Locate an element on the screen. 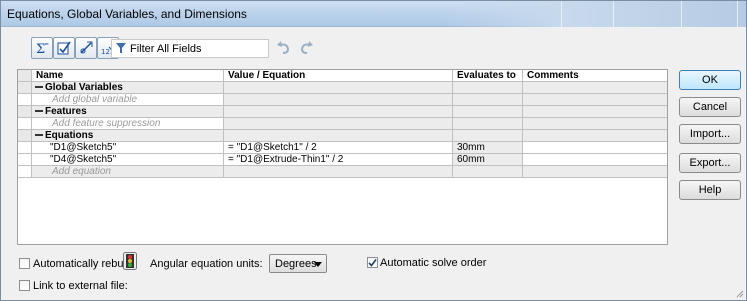 Image resolution: width=747 pixels, height=301 pixels. auto-solve-checkbox is located at coordinates (372, 262).